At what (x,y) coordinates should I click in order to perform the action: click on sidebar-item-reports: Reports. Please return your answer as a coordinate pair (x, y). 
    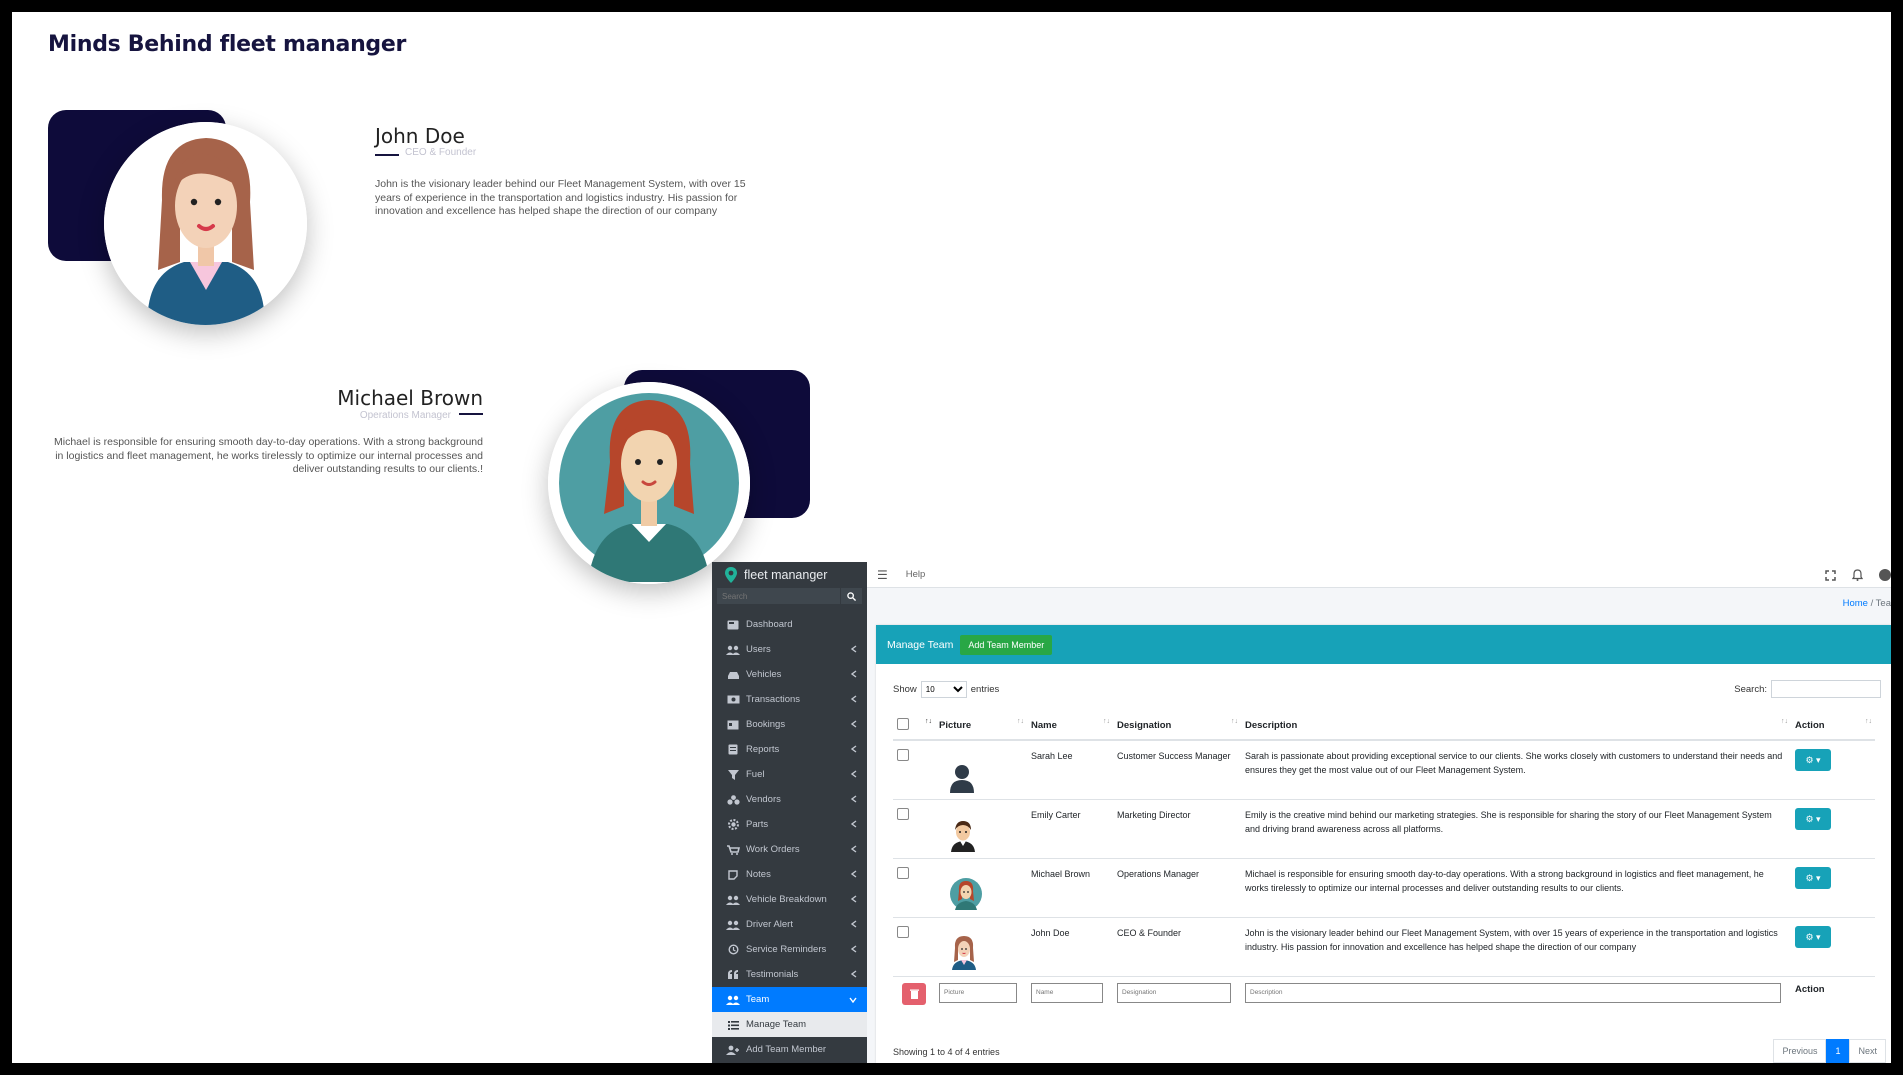
    Looking at the image, I should click on (789, 749).